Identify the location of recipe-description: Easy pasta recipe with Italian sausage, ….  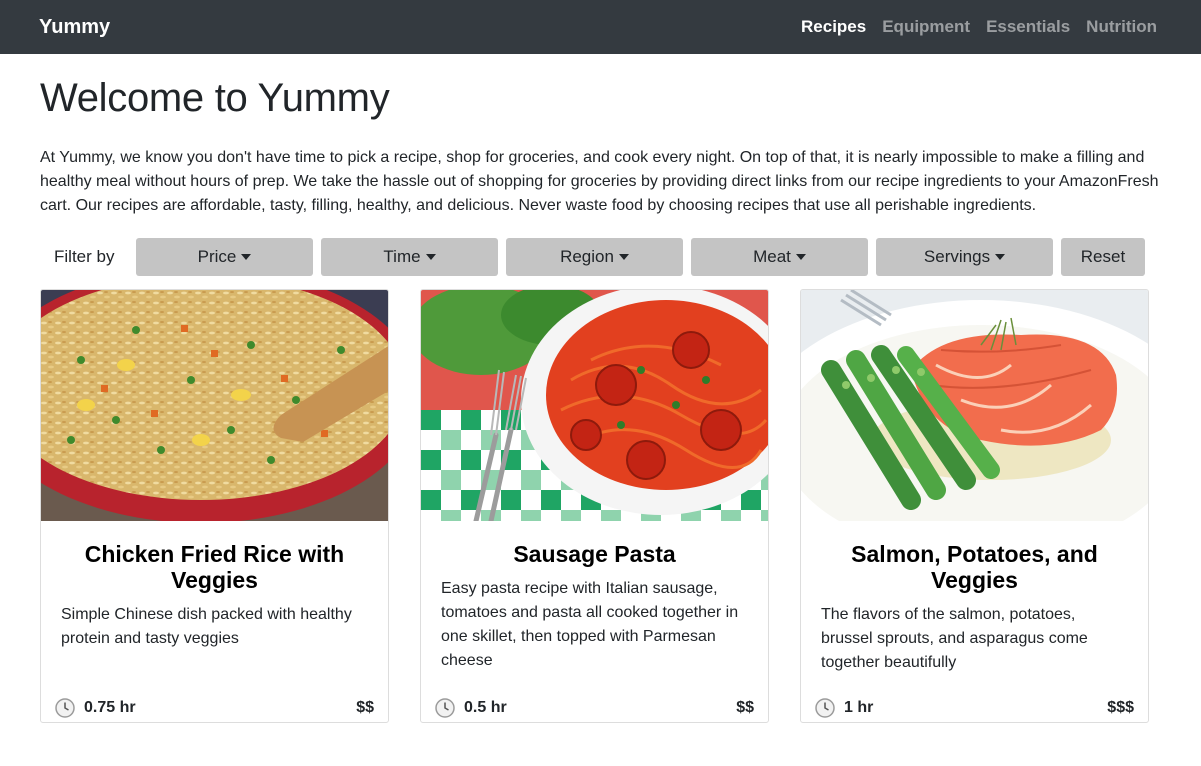
(590, 624).